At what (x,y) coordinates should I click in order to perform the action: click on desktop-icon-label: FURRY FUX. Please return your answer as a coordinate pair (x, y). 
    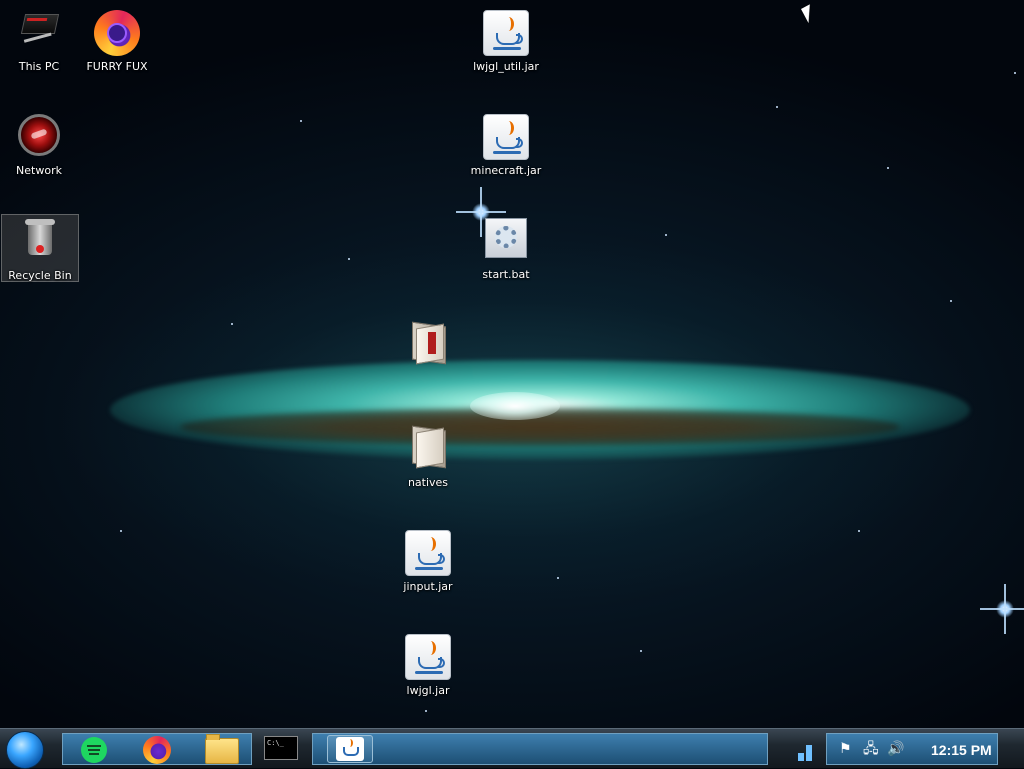
    Looking at the image, I should click on (117, 66).